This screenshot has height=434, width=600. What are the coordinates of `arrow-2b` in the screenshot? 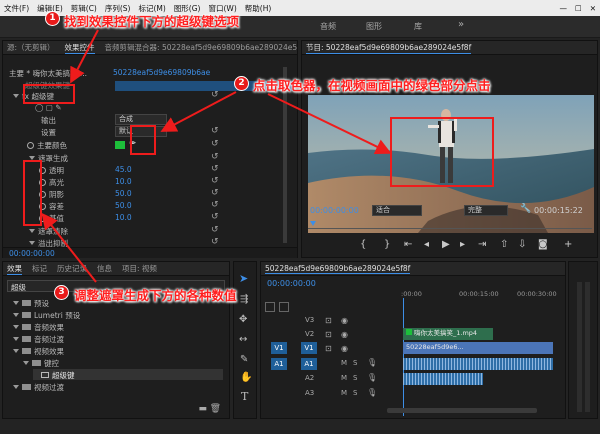 It's located at (329, 123).